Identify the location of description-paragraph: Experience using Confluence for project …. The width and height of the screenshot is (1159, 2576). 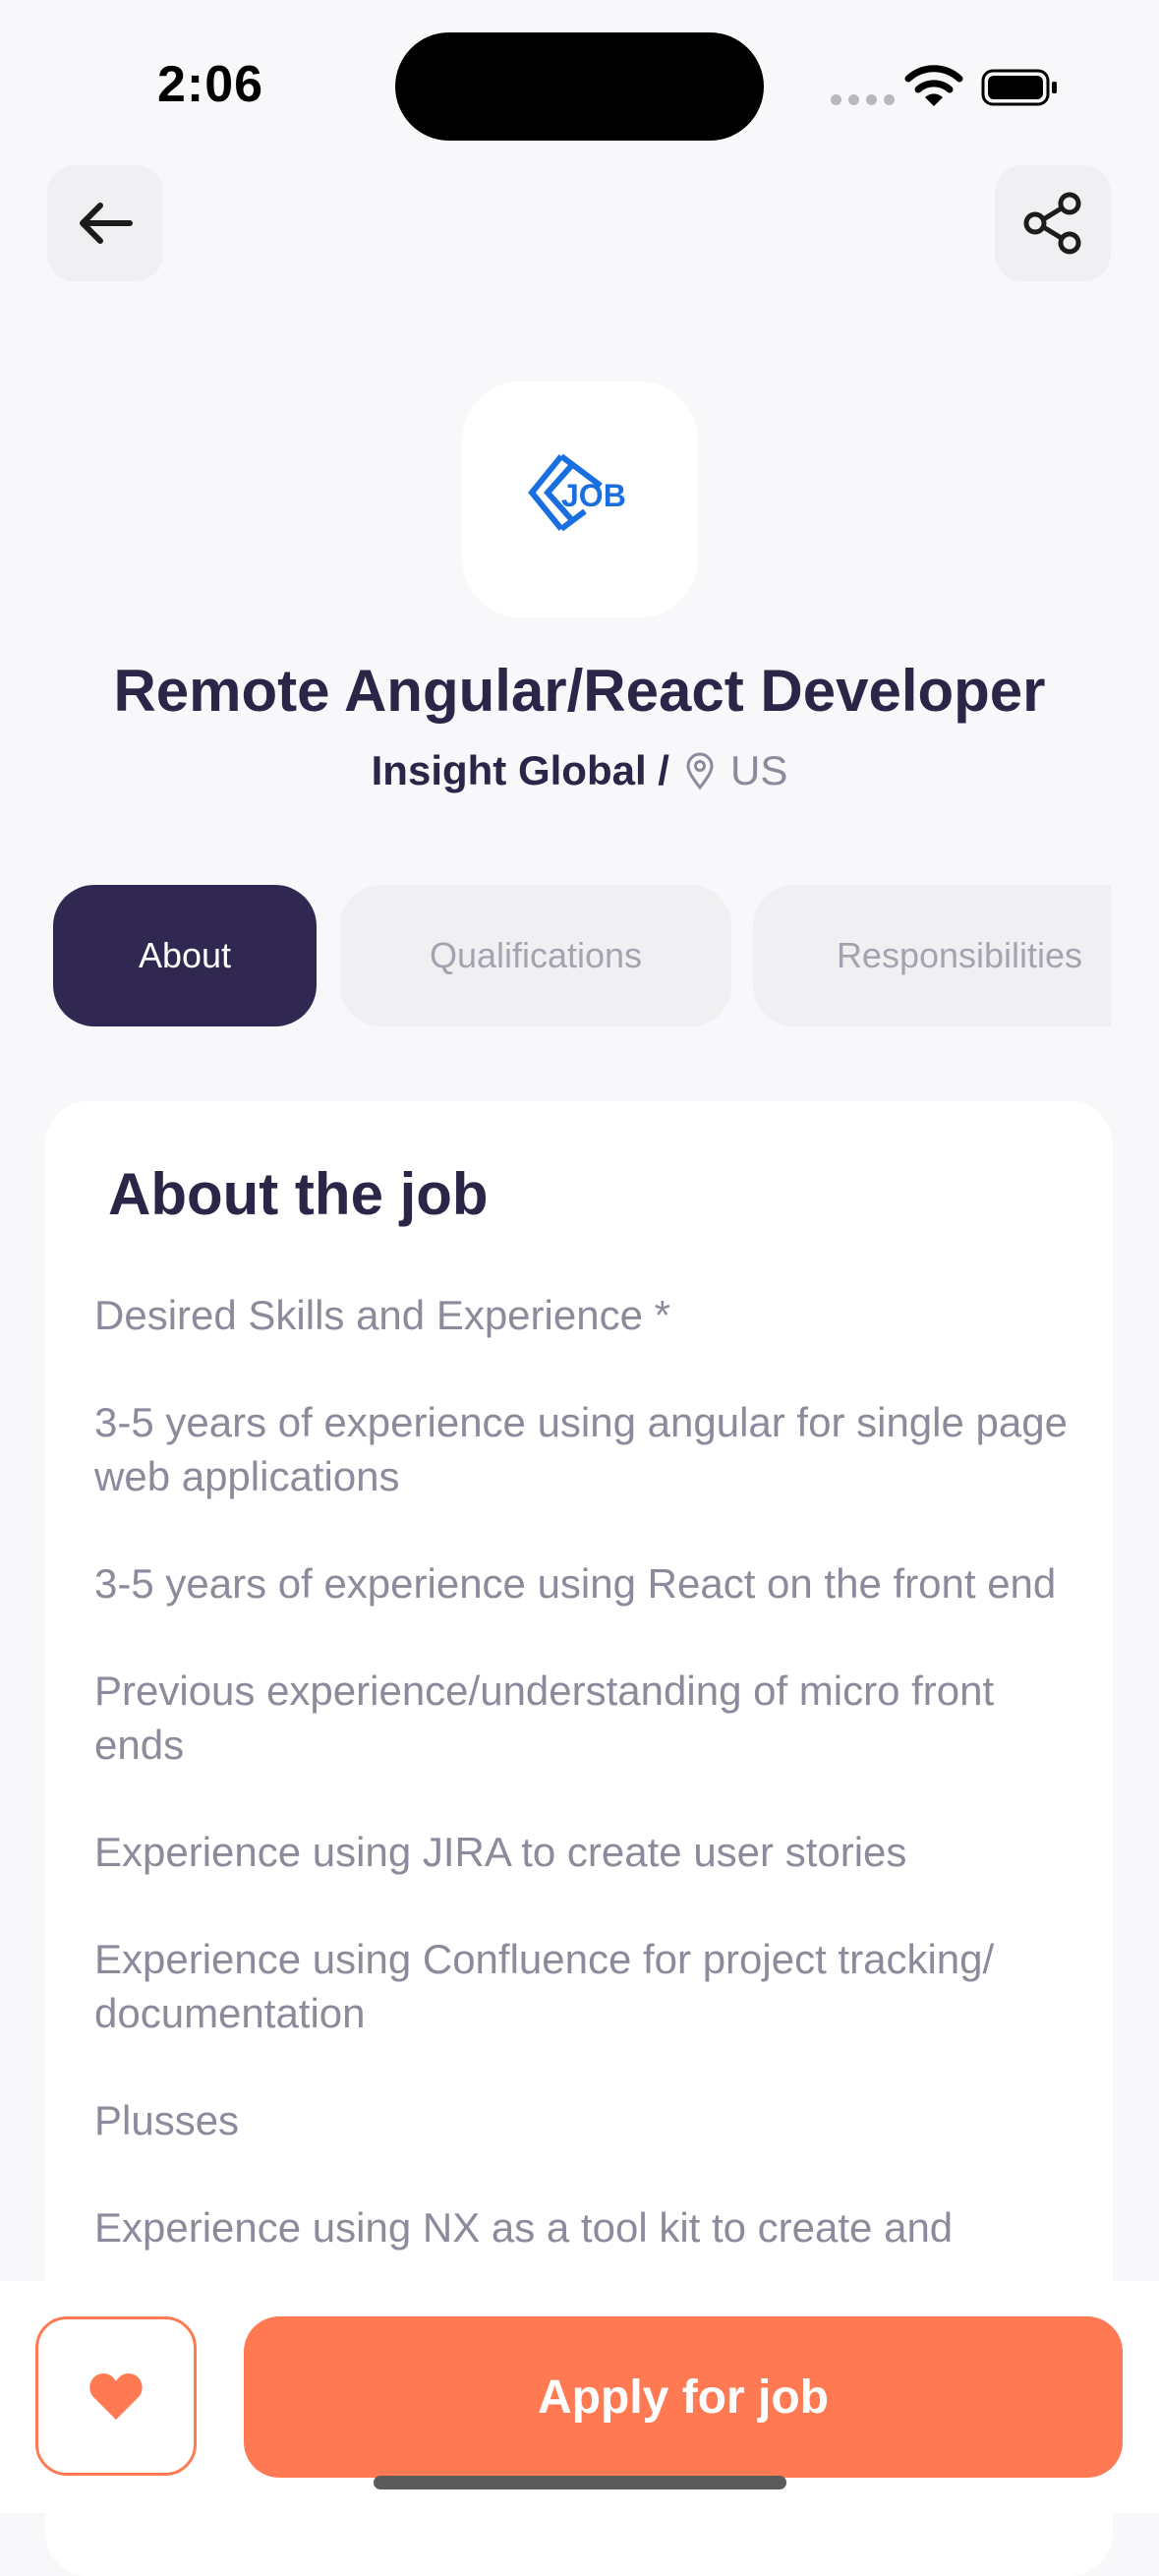
(545, 1986).